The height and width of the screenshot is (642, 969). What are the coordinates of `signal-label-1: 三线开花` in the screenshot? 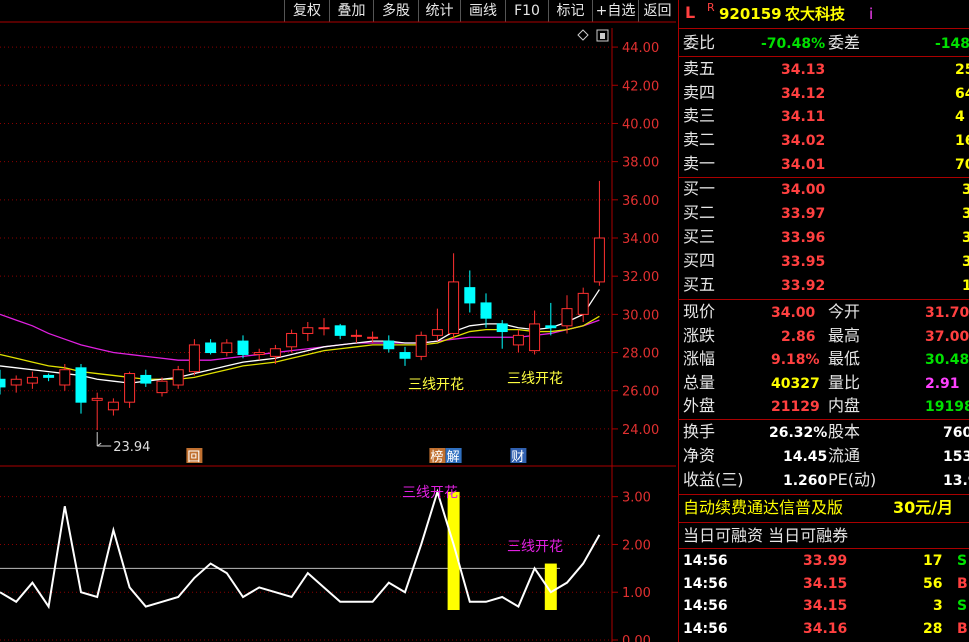 It's located at (436, 385).